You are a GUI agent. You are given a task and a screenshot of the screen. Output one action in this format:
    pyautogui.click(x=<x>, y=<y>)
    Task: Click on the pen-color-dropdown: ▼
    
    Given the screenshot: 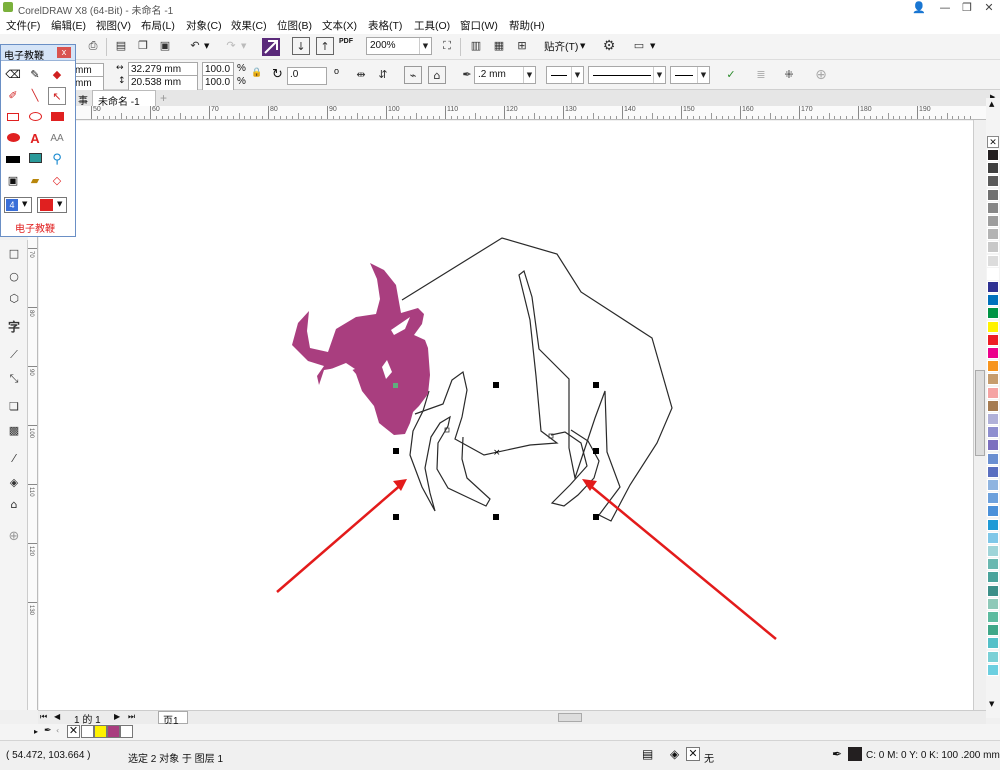 What is the action you would take?
    pyautogui.click(x=52, y=205)
    